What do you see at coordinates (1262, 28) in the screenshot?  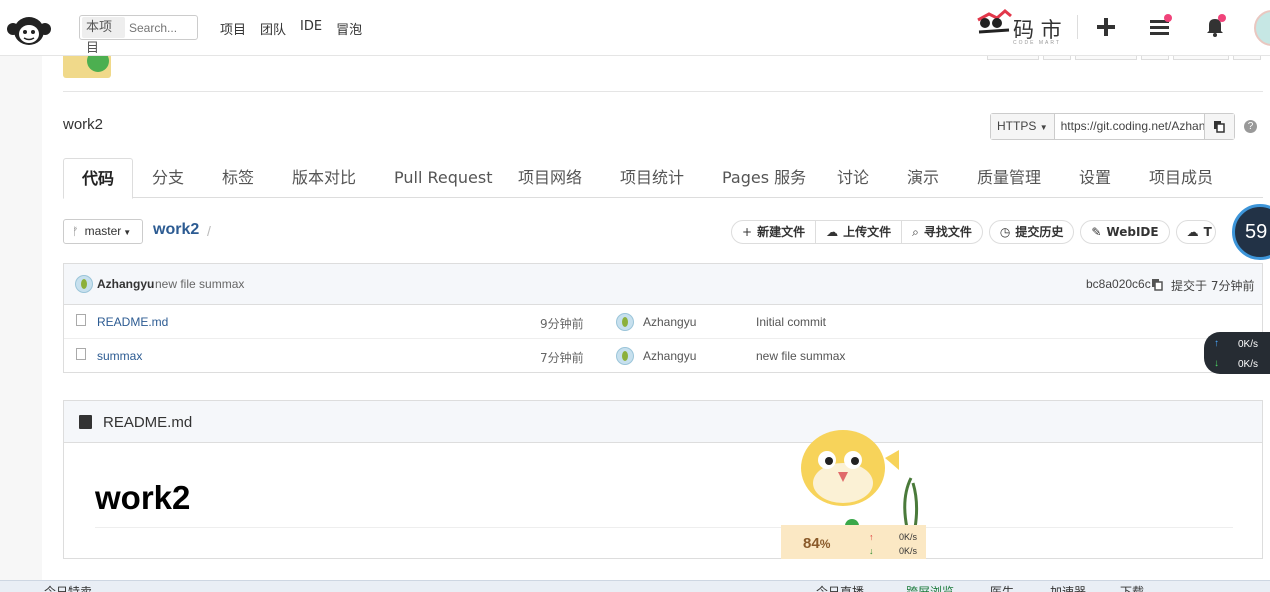 I see `user-avatar` at bounding box center [1262, 28].